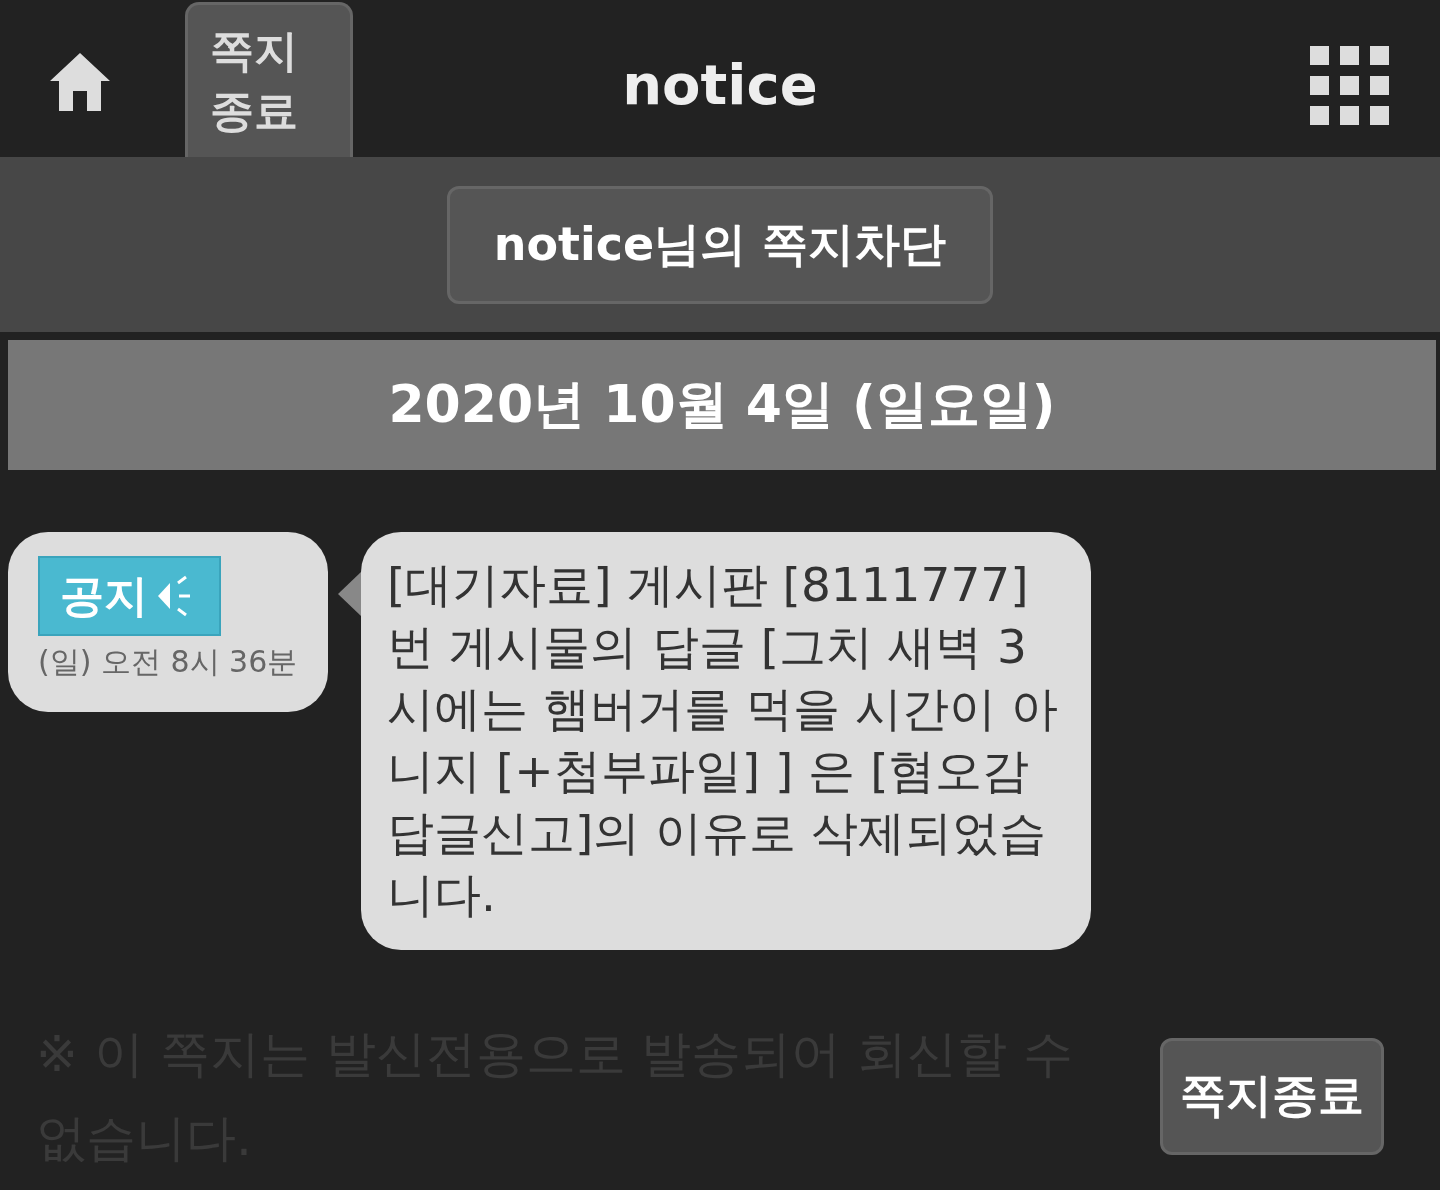 This screenshot has width=1440, height=1190. I want to click on close-tab: 쪽지 종료, so click(269, 79).